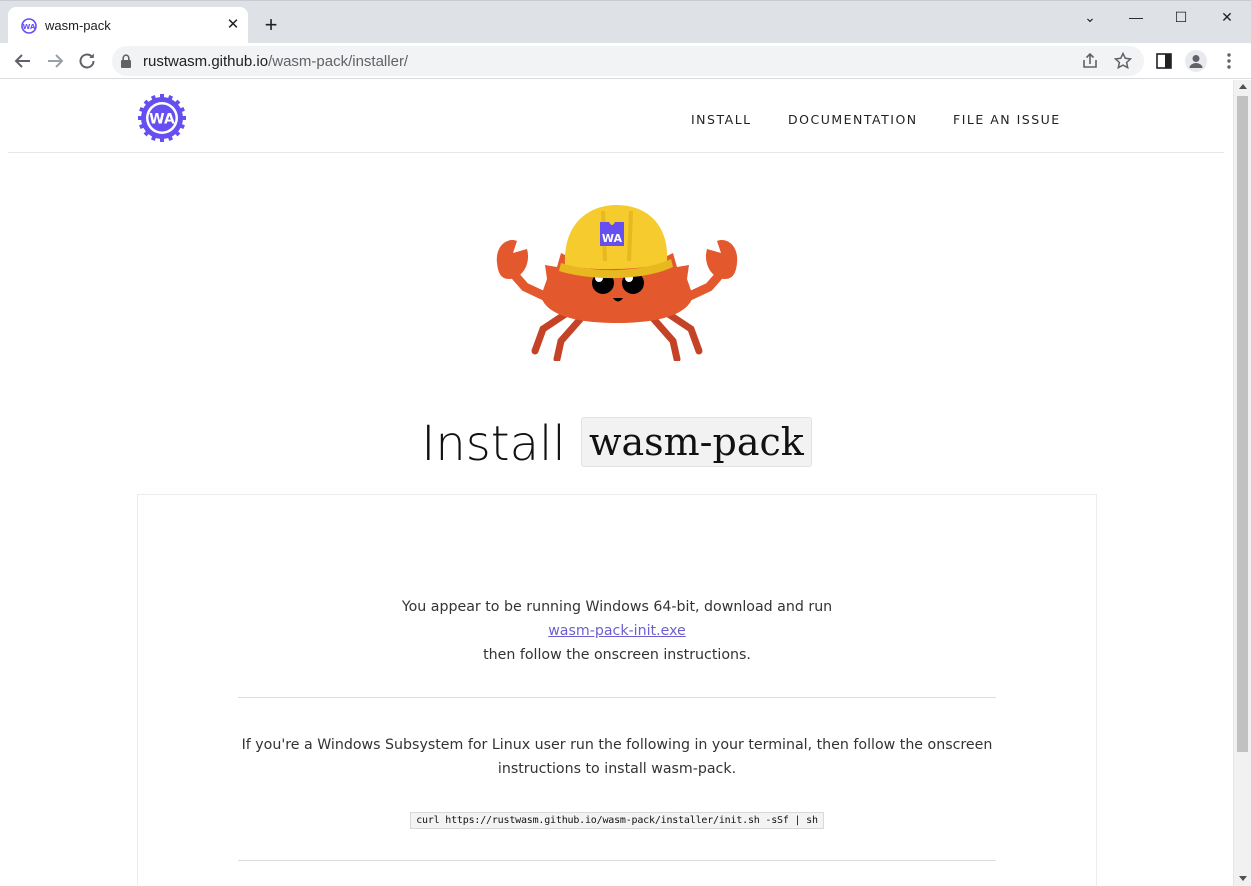  Describe the element at coordinates (1007, 119) in the screenshot. I see `nav-file-an-issue-link: FILE AN ISSUE` at that location.